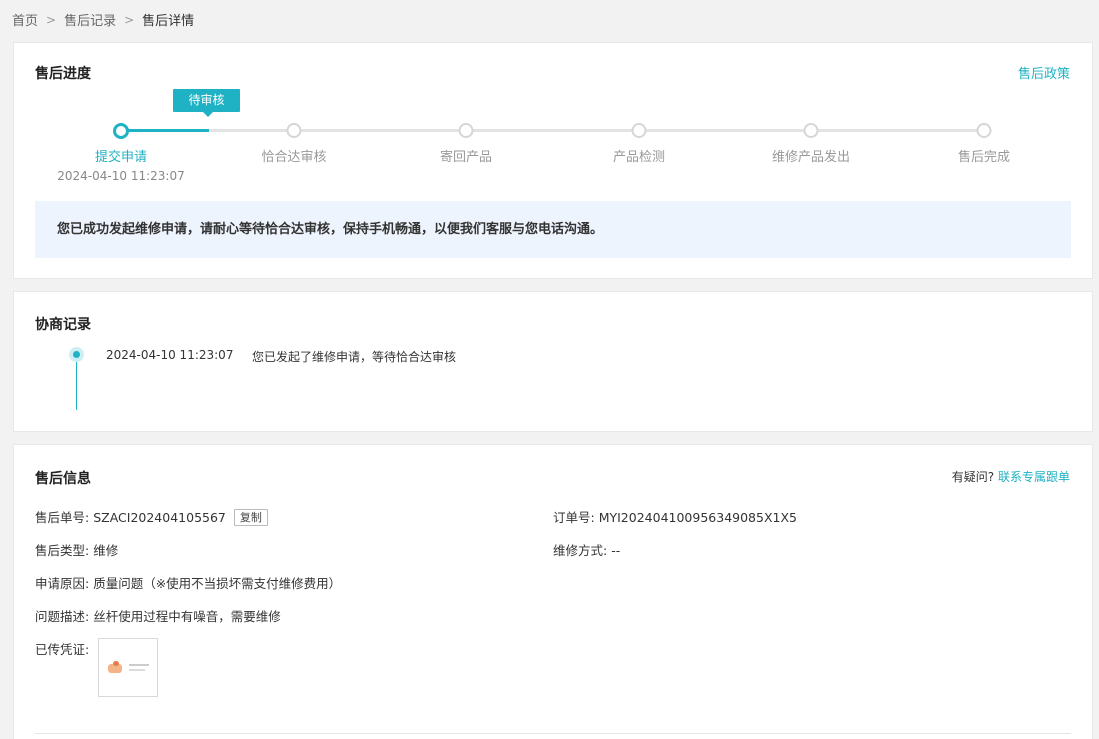 Image resolution: width=1099 pixels, height=739 pixels. Describe the element at coordinates (973, 477) in the screenshot. I see `help-question: 有疑问?` at that location.